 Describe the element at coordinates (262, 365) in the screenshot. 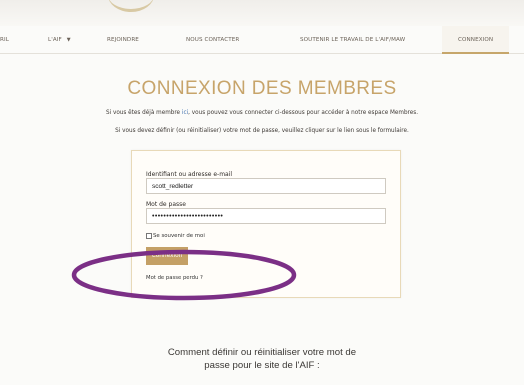

I see `section-heading-line: passe pour le site de l'AIF :` at that location.